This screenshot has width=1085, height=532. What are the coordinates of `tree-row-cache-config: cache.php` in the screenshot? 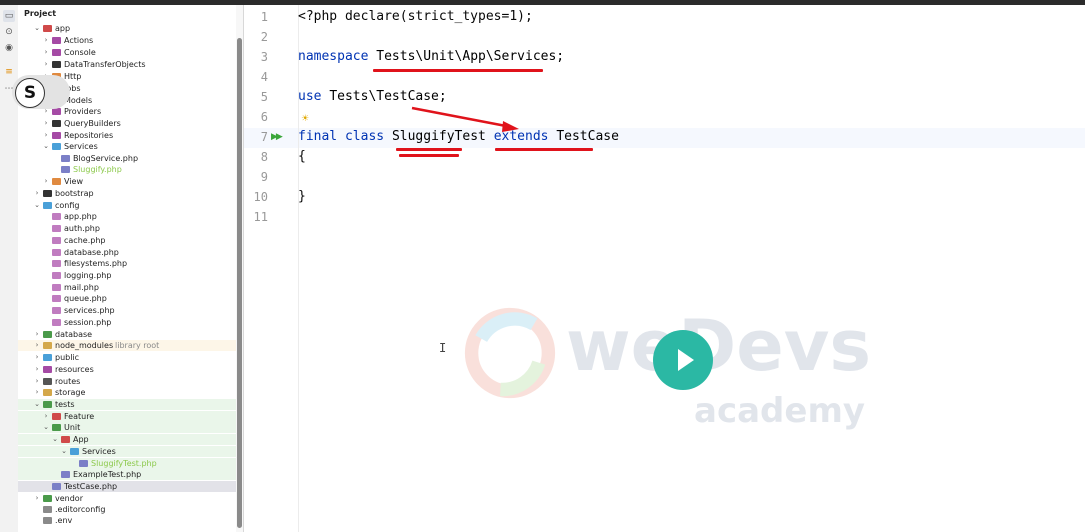 It's located at (128, 240).